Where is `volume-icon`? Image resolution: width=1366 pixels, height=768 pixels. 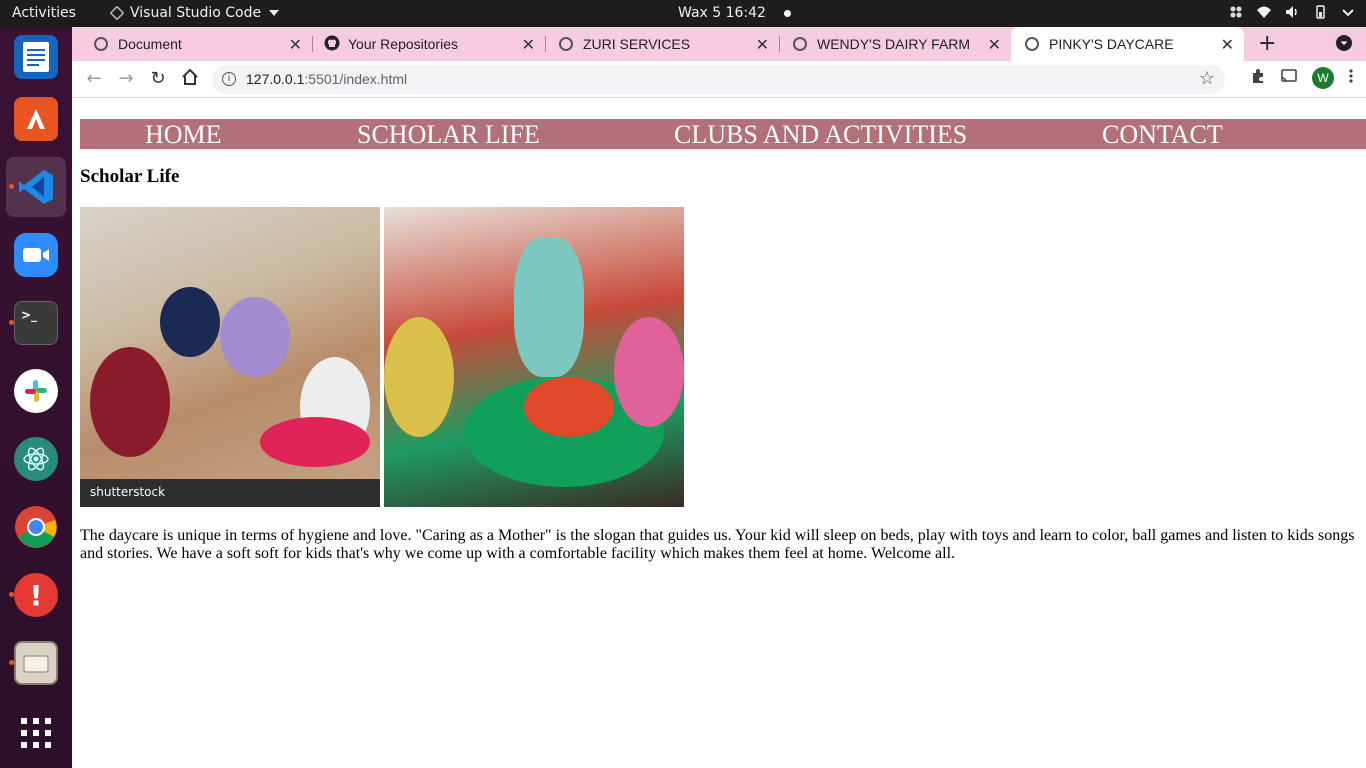 volume-icon is located at coordinates (1292, 12).